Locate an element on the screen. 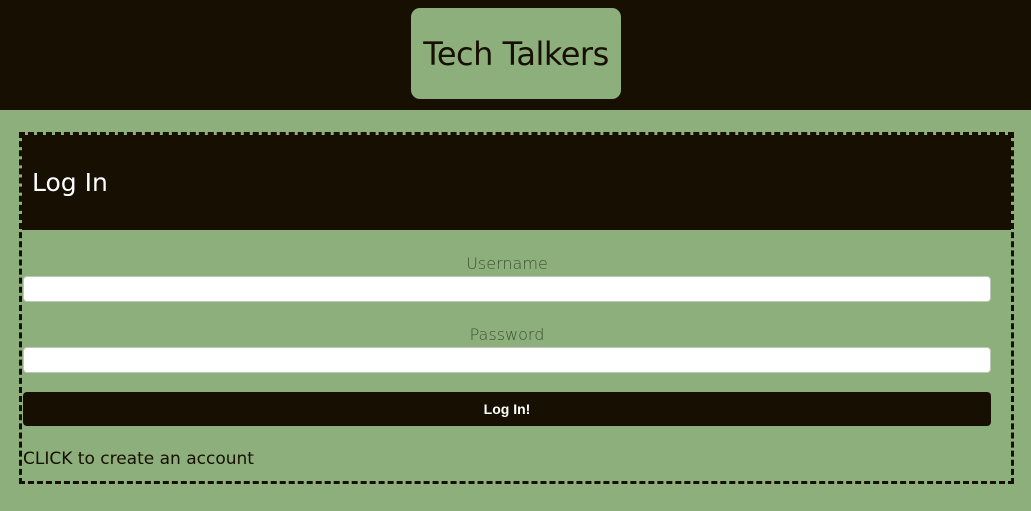 The height and width of the screenshot is (511, 1031). username-input is located at coordinates (507, 289).